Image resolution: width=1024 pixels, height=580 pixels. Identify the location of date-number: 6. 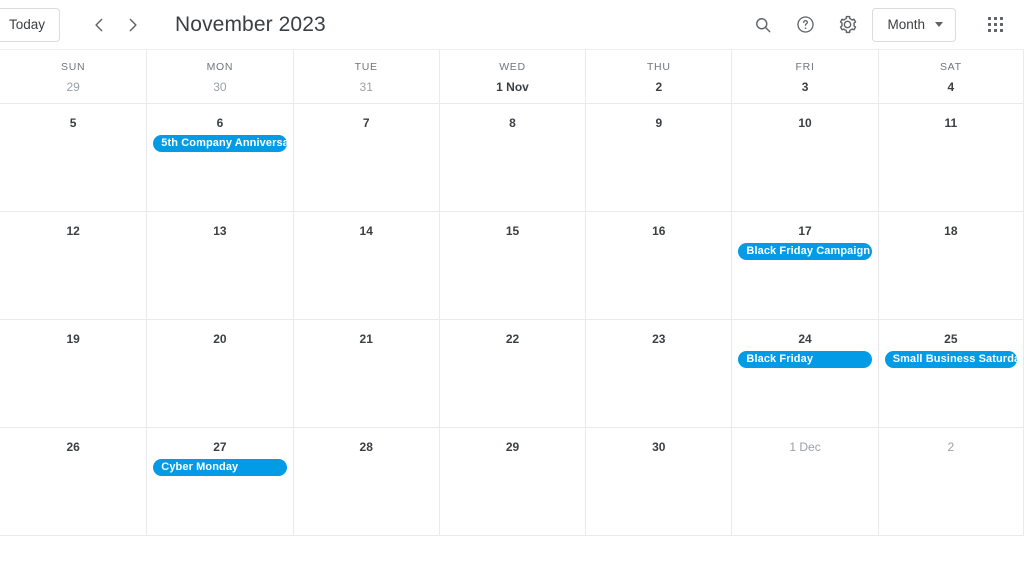
(219, 123).